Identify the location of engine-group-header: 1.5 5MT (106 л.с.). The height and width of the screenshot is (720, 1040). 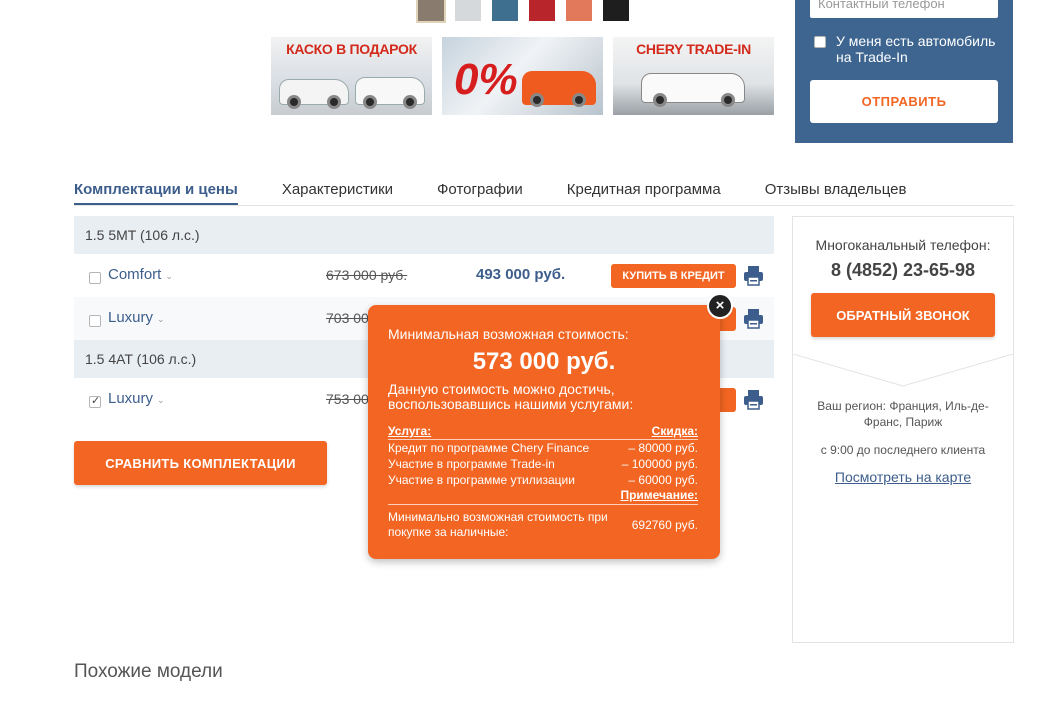
(424, 235).